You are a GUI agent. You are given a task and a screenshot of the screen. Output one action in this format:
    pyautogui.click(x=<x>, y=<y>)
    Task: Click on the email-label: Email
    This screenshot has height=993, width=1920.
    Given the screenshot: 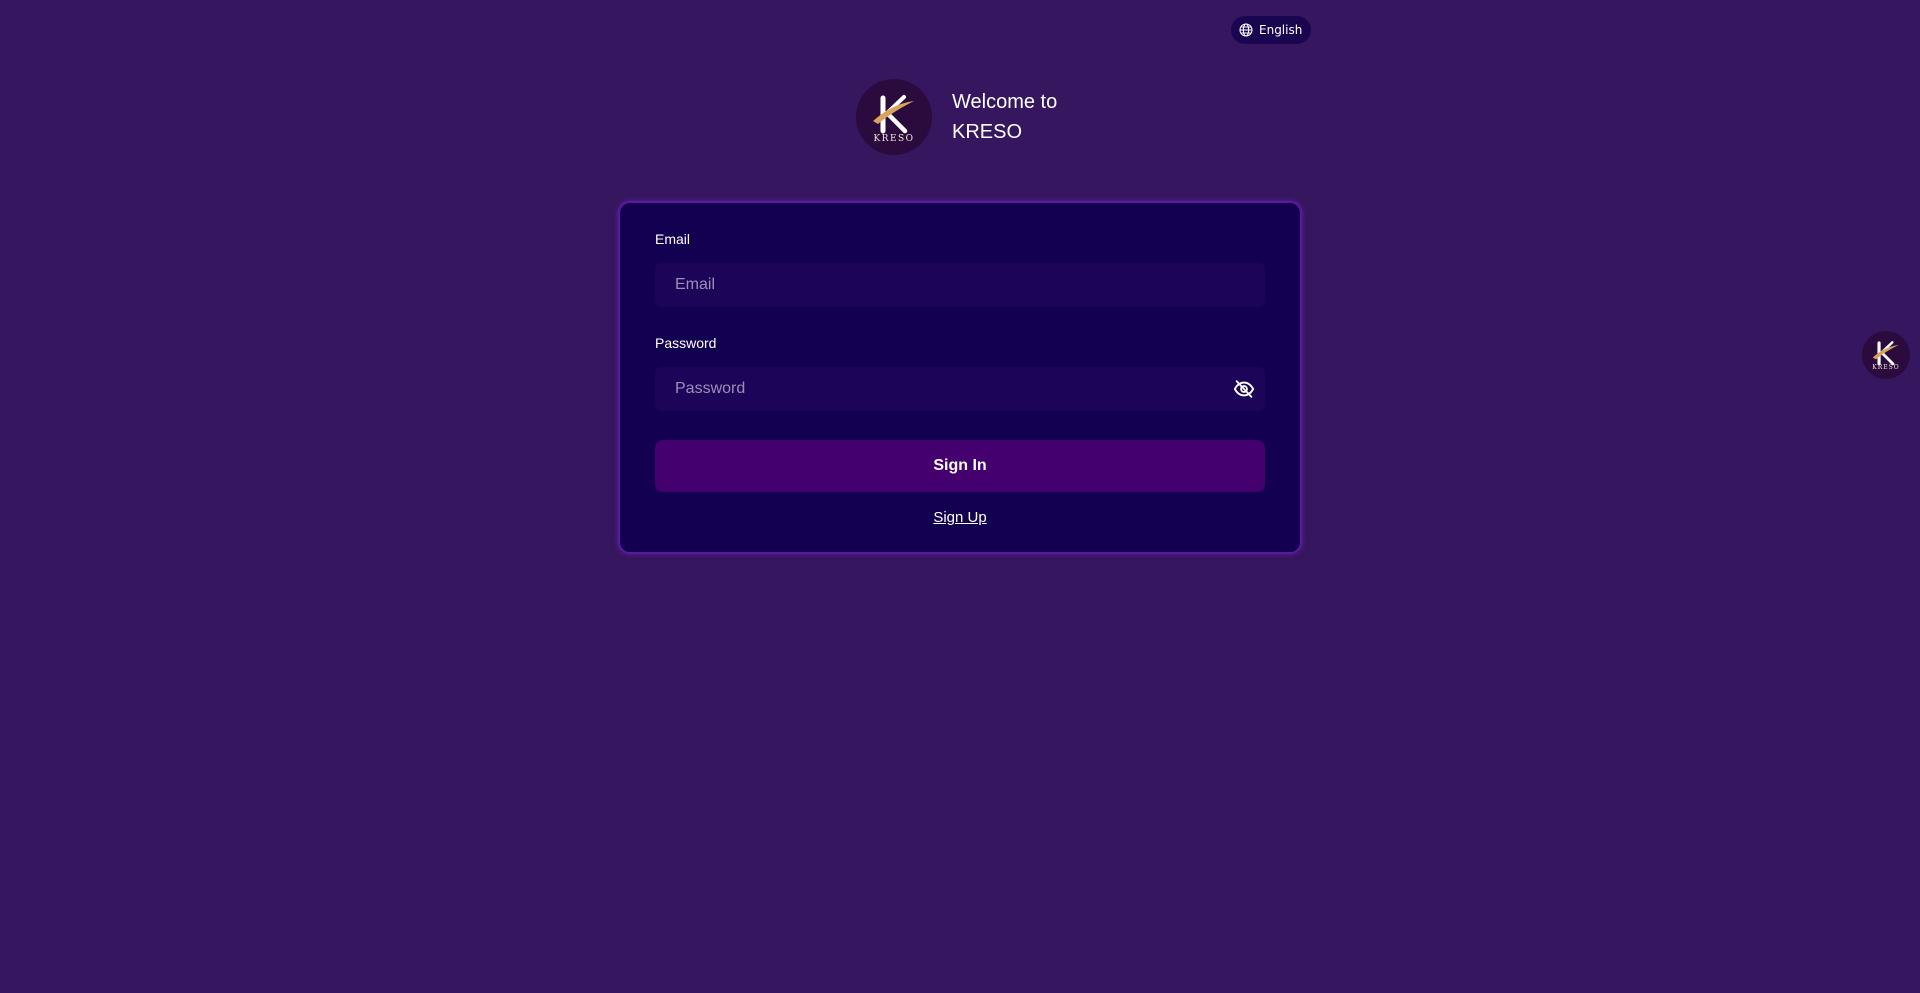 What is the action you would take?
    pyautogui.click(x=673, y=239)
    